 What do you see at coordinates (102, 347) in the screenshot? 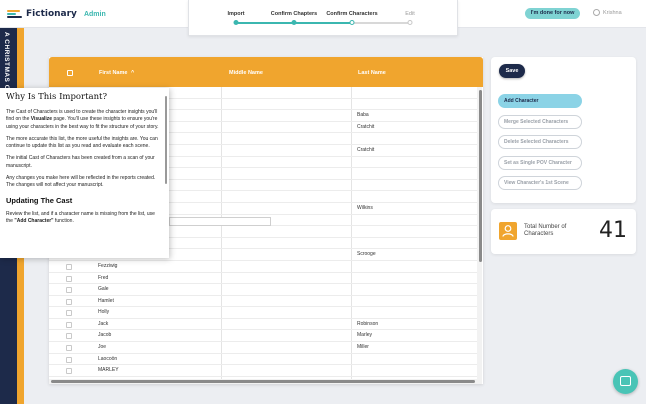
I see `first-name-cell: Joe` at bounding box center [102, 347].